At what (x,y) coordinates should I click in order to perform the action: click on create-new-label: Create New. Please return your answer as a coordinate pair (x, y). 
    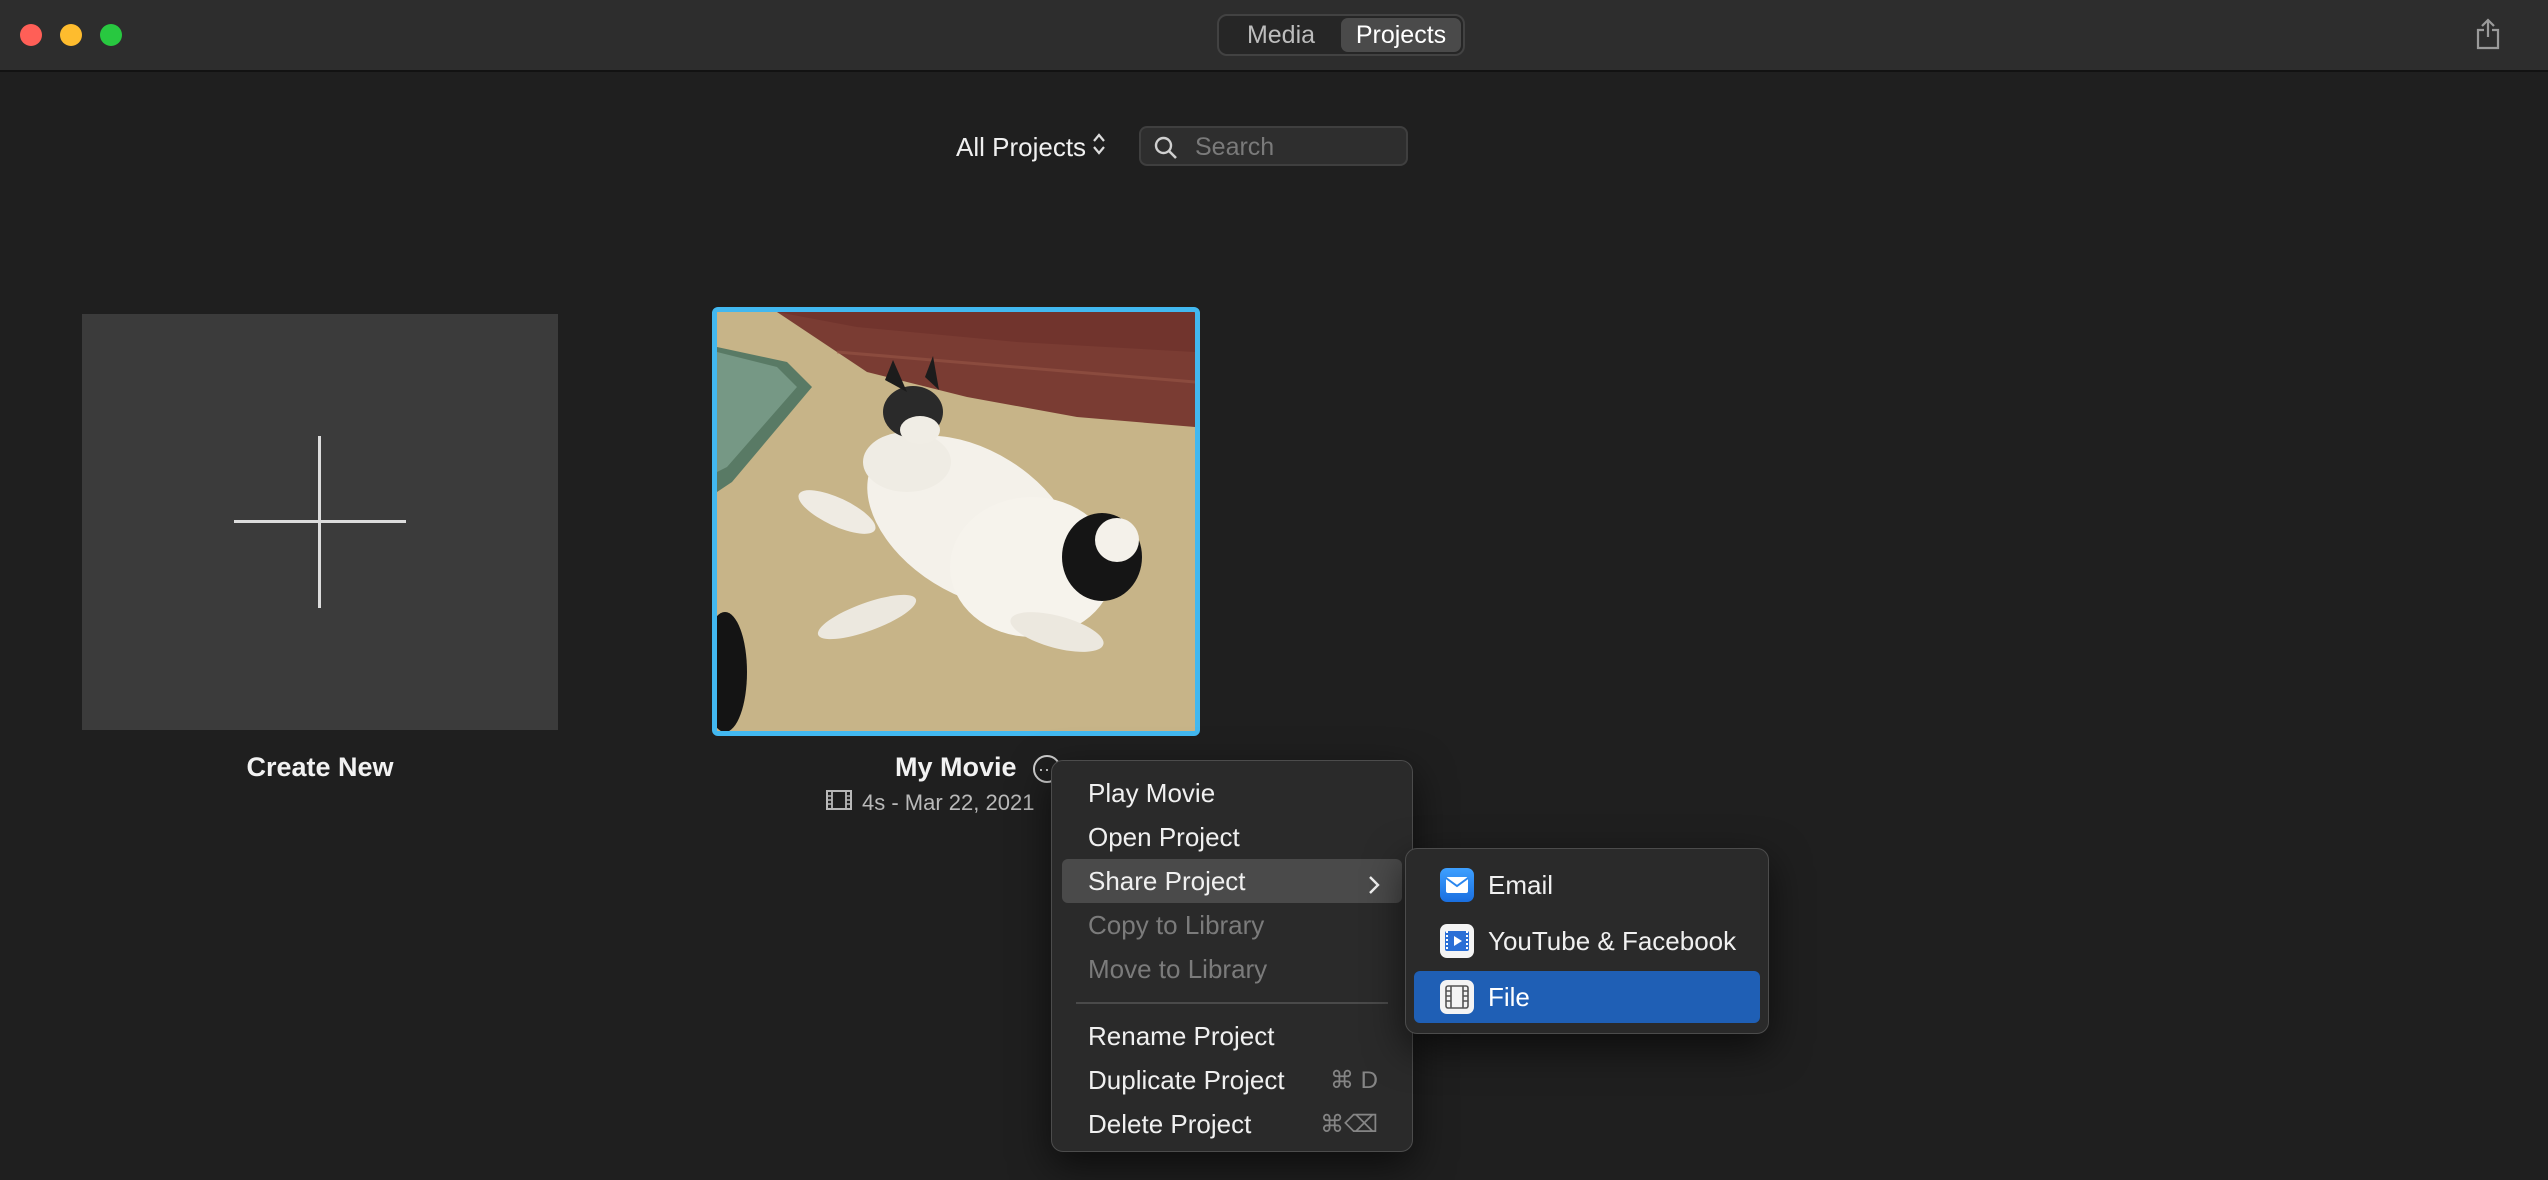
    Looking at the image, I should click on (320, 767).